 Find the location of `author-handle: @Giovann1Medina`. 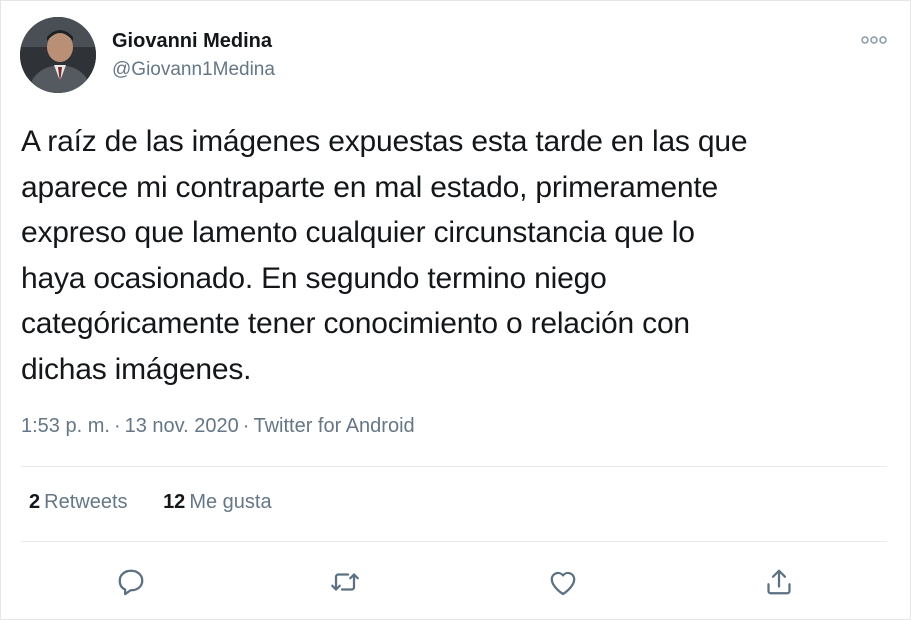

author-handle: @Giovann1Medina is located at coordinates (193, 70).